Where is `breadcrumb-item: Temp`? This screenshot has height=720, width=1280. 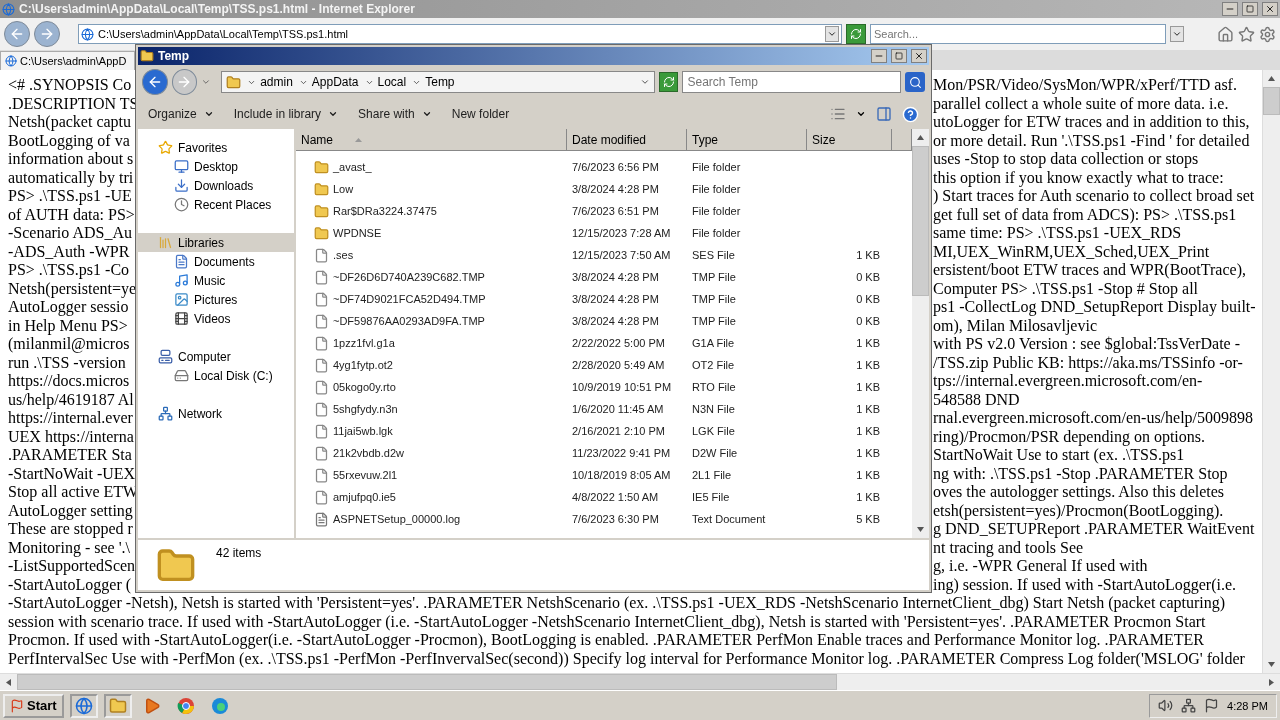 breadcrumb-item: Temp is located at coordinates (440, 82).